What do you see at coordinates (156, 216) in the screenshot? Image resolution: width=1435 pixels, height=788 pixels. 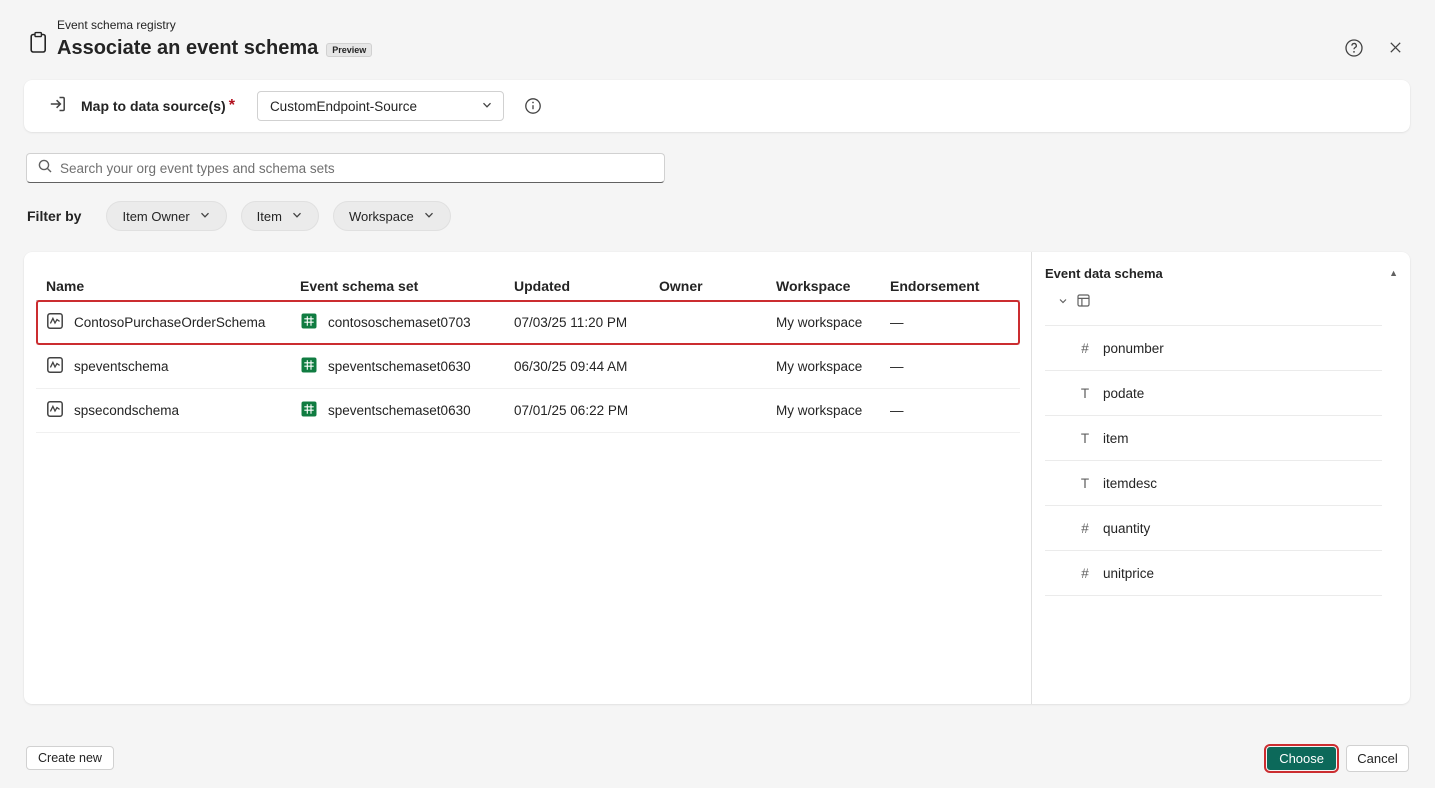 I see `filter-item-owner-label: Item Owner` at bounding box center [156, 216].